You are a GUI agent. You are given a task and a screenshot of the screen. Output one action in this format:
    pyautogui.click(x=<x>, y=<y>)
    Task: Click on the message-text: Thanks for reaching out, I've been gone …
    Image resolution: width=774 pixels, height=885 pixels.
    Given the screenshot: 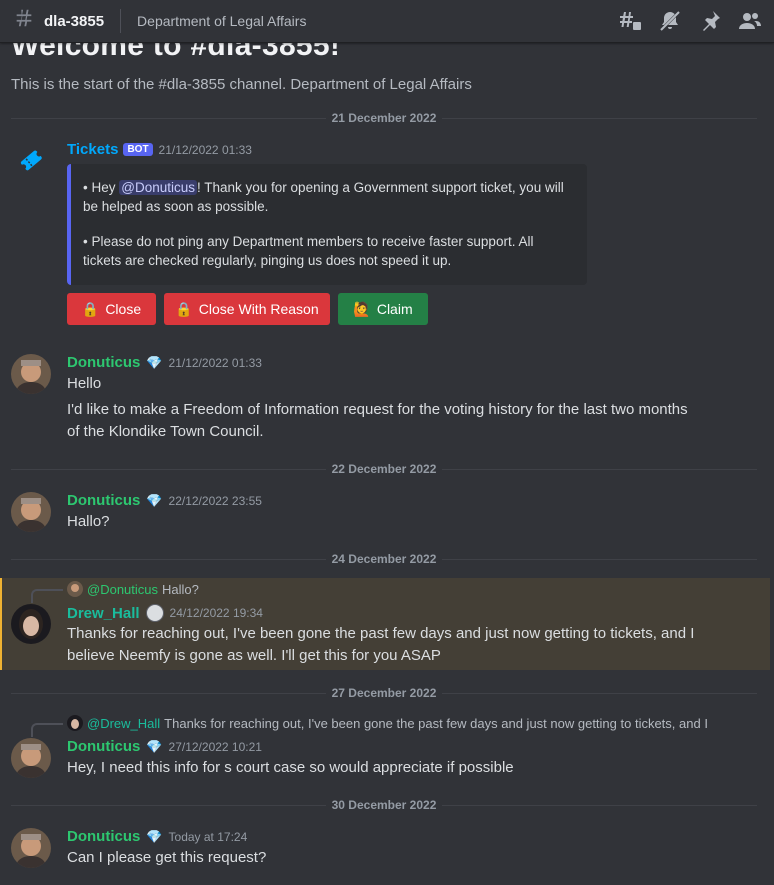 What is the action you would take?
    pyautogui.click(x=381, y=633)
    